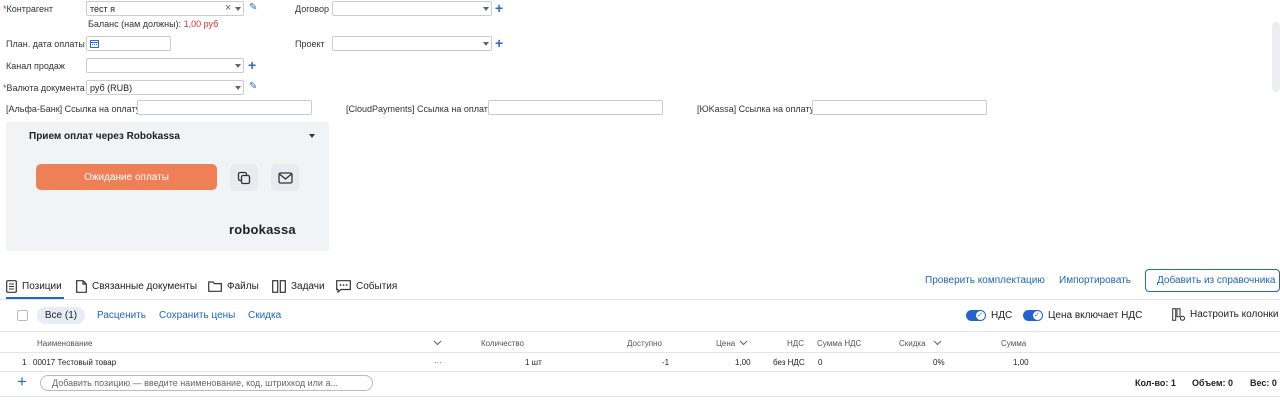 The height and width of the screenshot is (409, 1280). I want to click on check-icon: ✓, so click(1037, 315).